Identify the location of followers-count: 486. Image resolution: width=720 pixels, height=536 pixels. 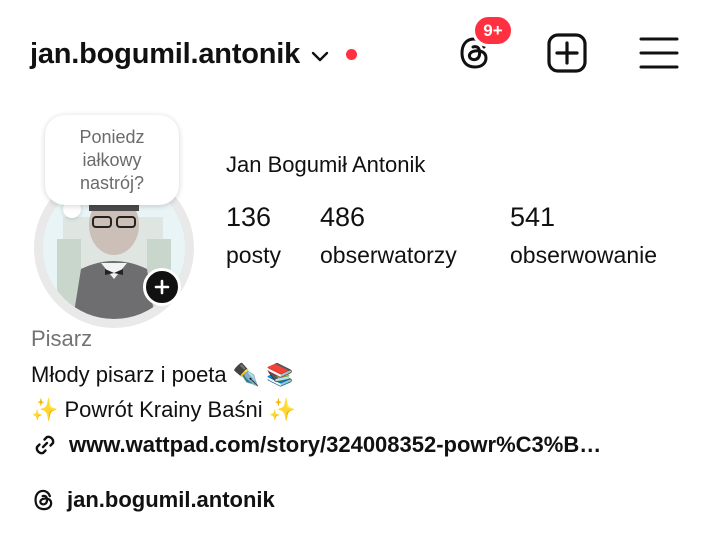
(343, 217).